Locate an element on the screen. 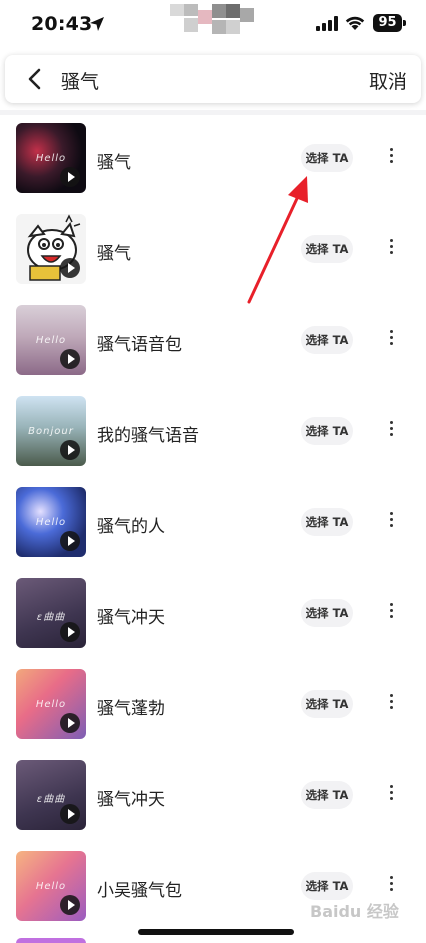 This screenshot has height=943, width=426. battery-indicator: 95 is located at coordinates (387, 23).